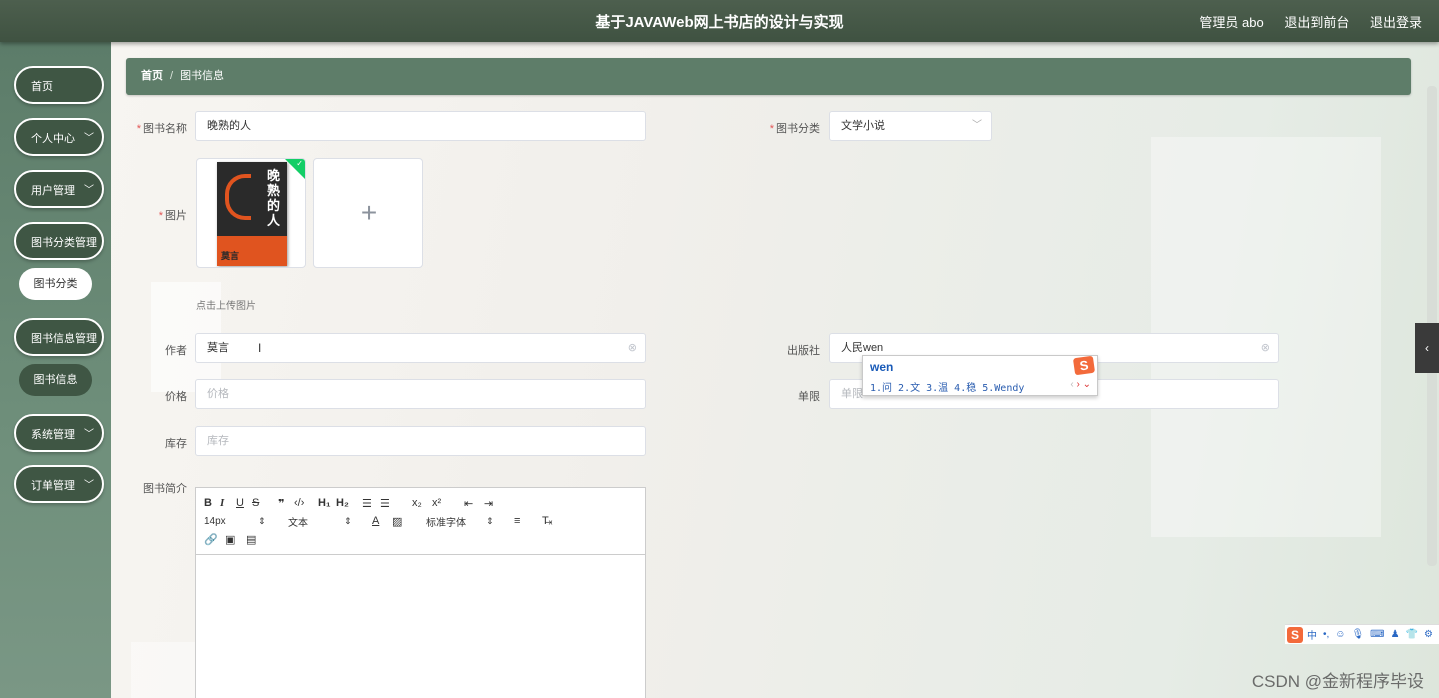  Describe the element at coordinates (863, 126) in the screenshot. I see `book-category-value: 文学小说` at that location.